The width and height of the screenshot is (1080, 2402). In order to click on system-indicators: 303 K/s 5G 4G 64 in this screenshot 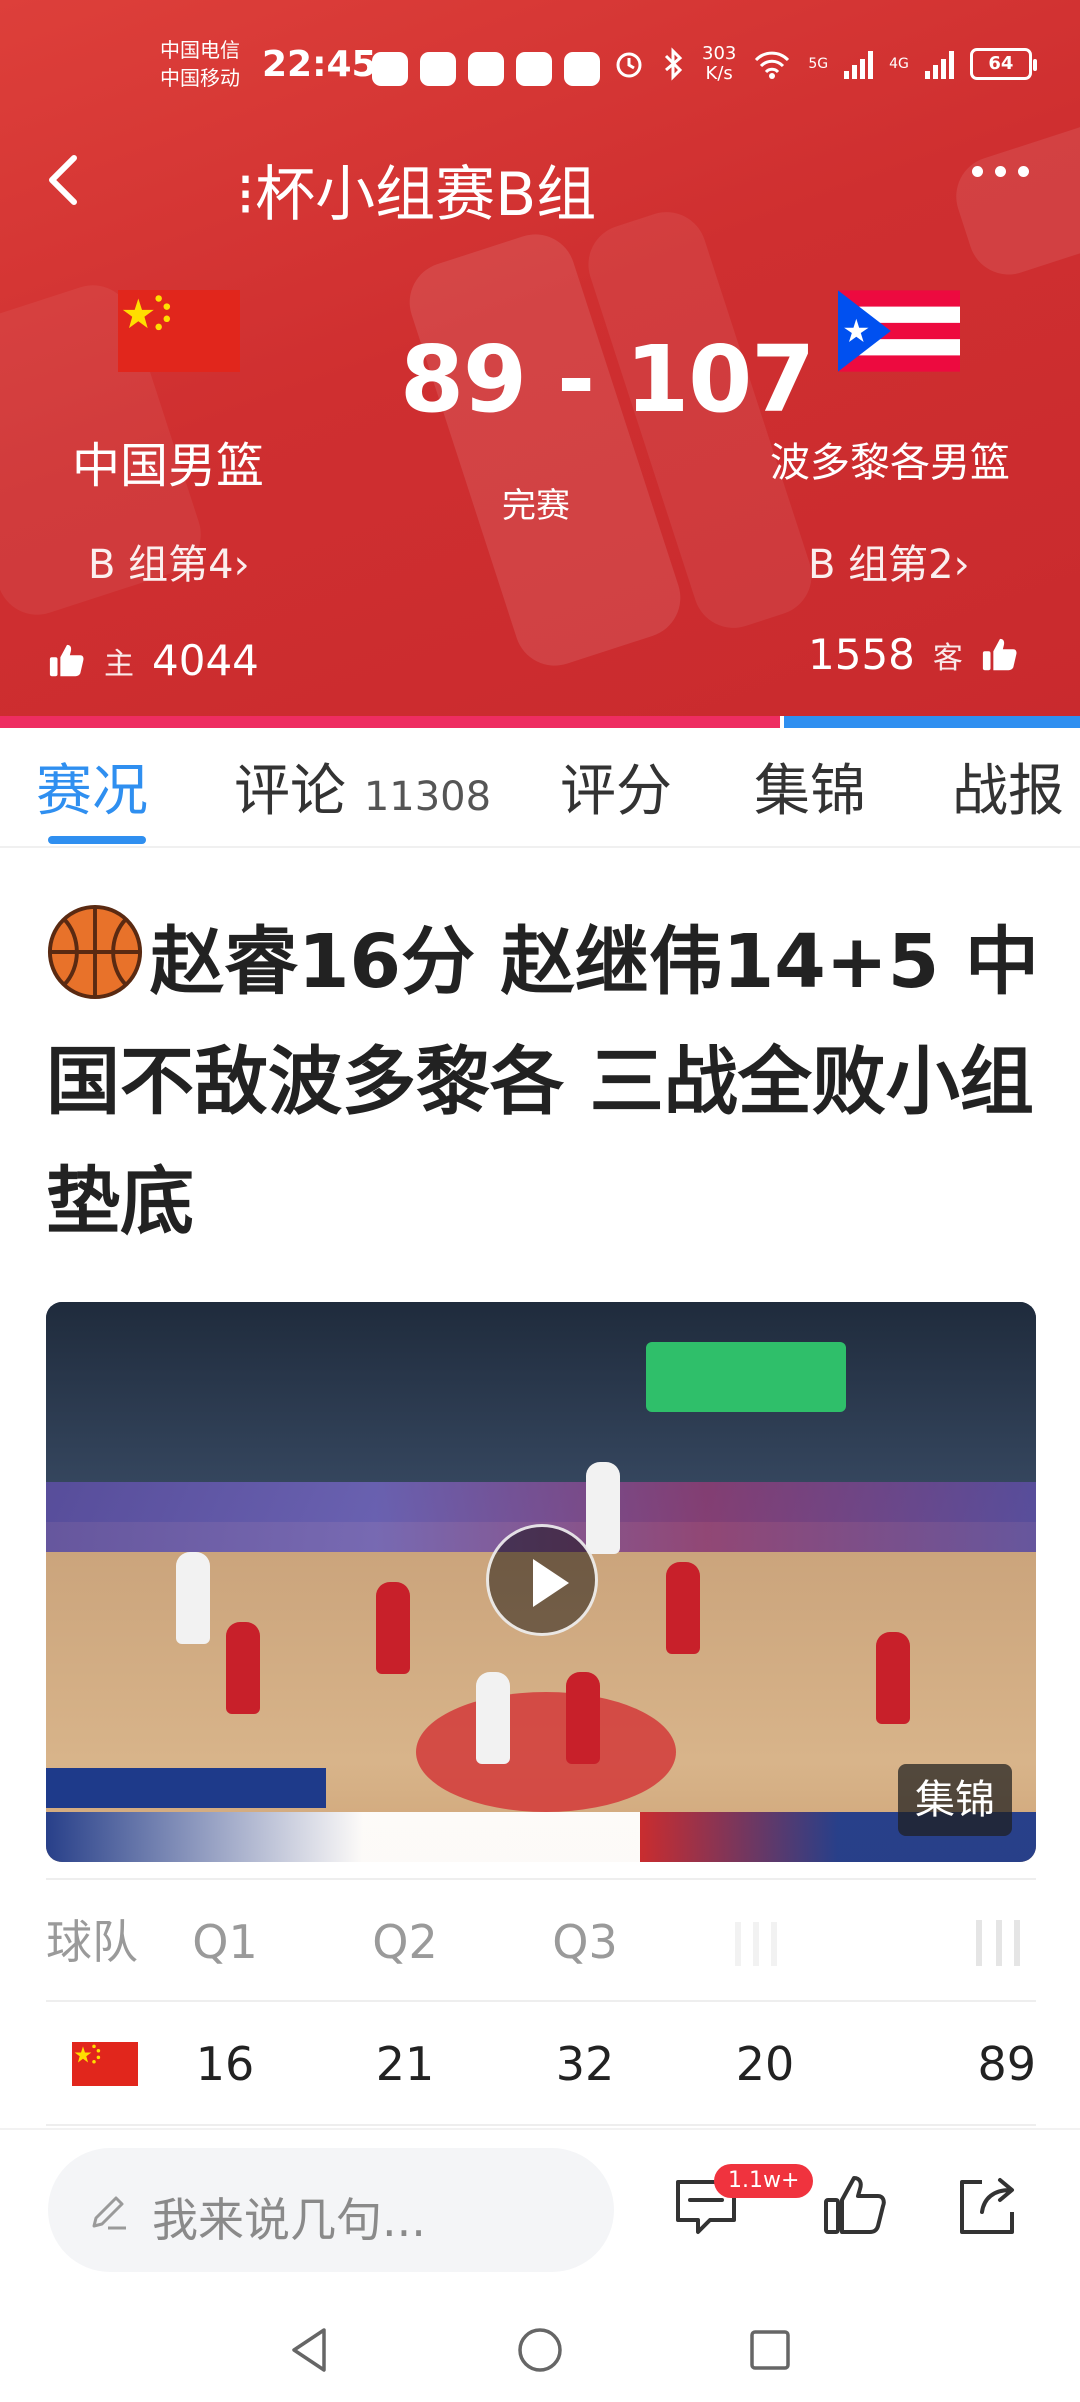, I will do `click(824, 64)`.